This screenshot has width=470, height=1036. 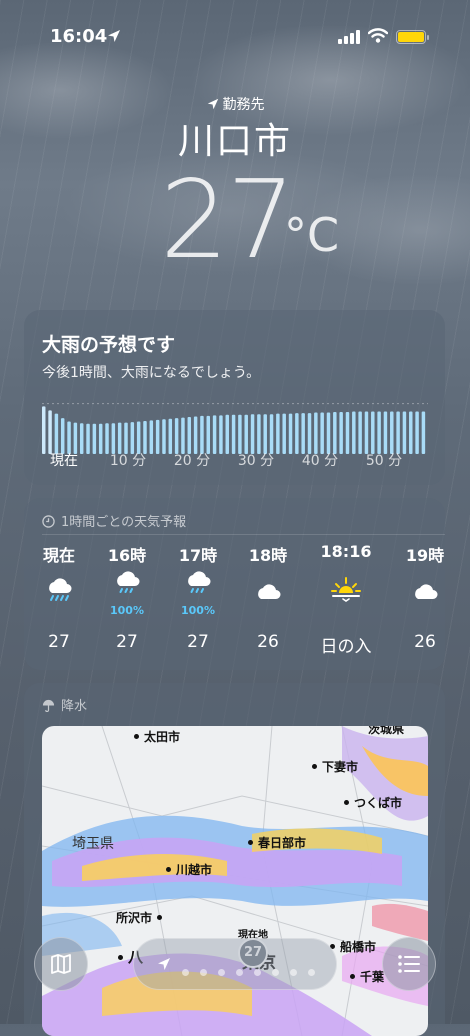 I want to click on wifi-icon, so click(x=378, y=35).